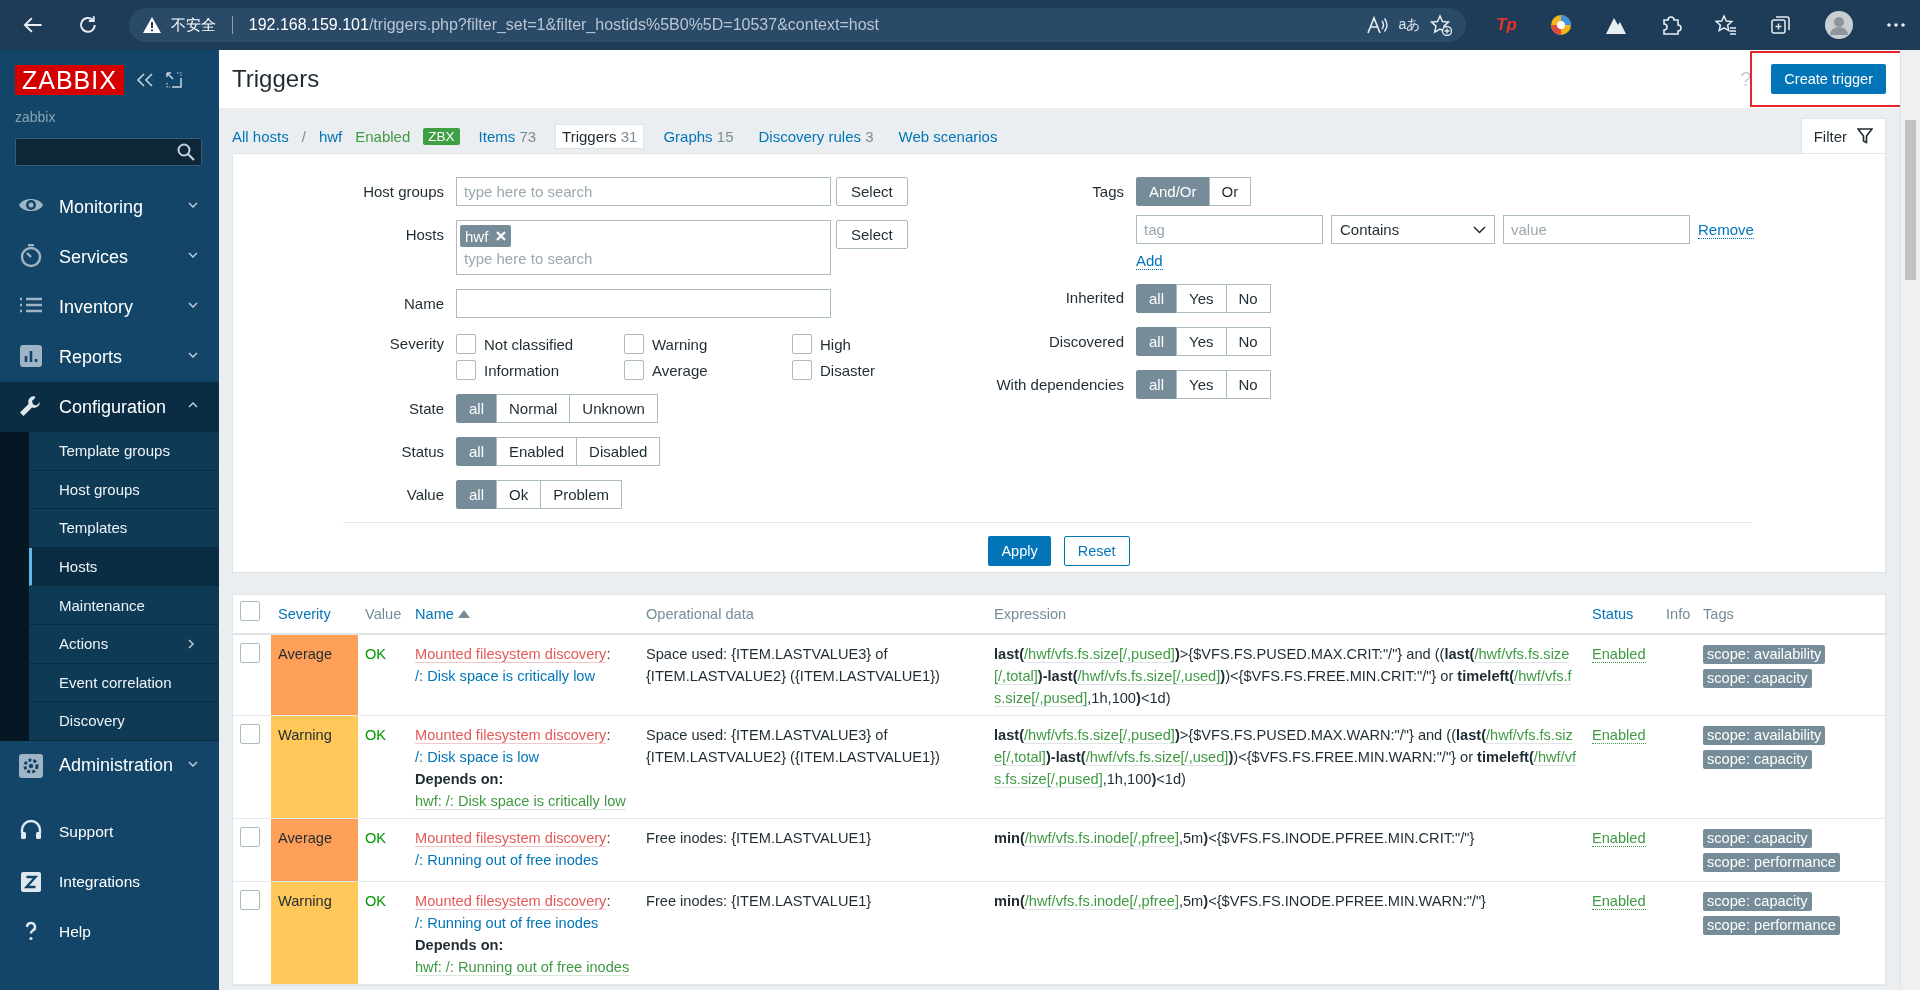  I want to click on tag-label: scope: performance, so click(1771, 925).